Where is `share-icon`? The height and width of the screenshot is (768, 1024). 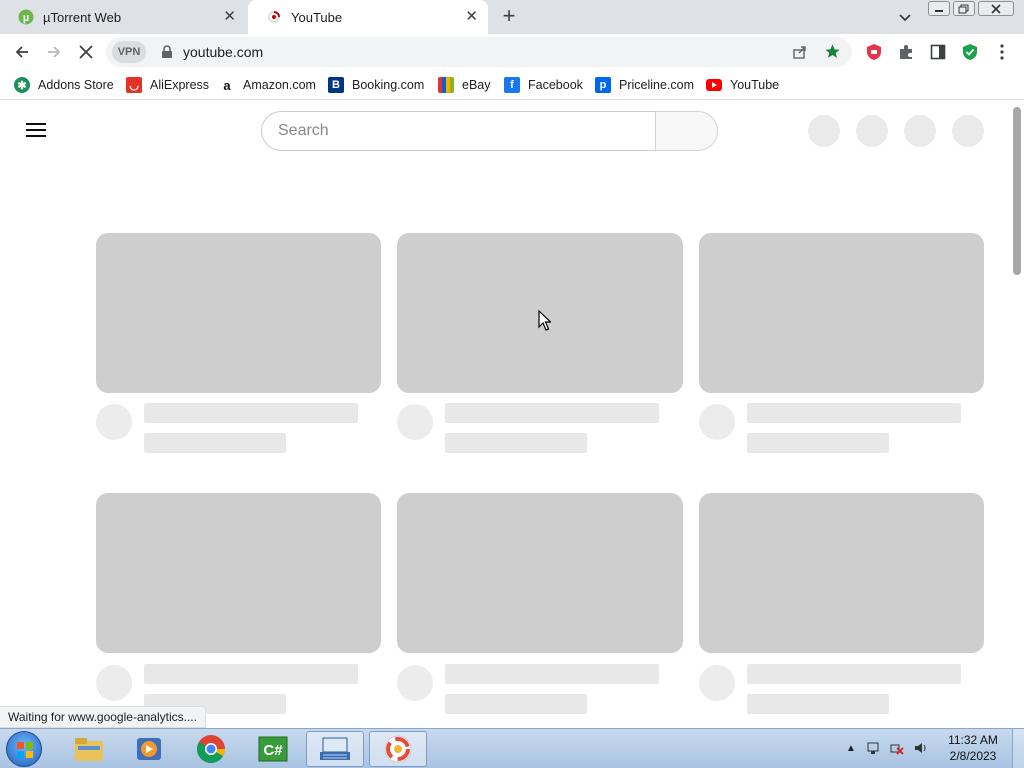
share-icon is located at coordinates (800, 54).